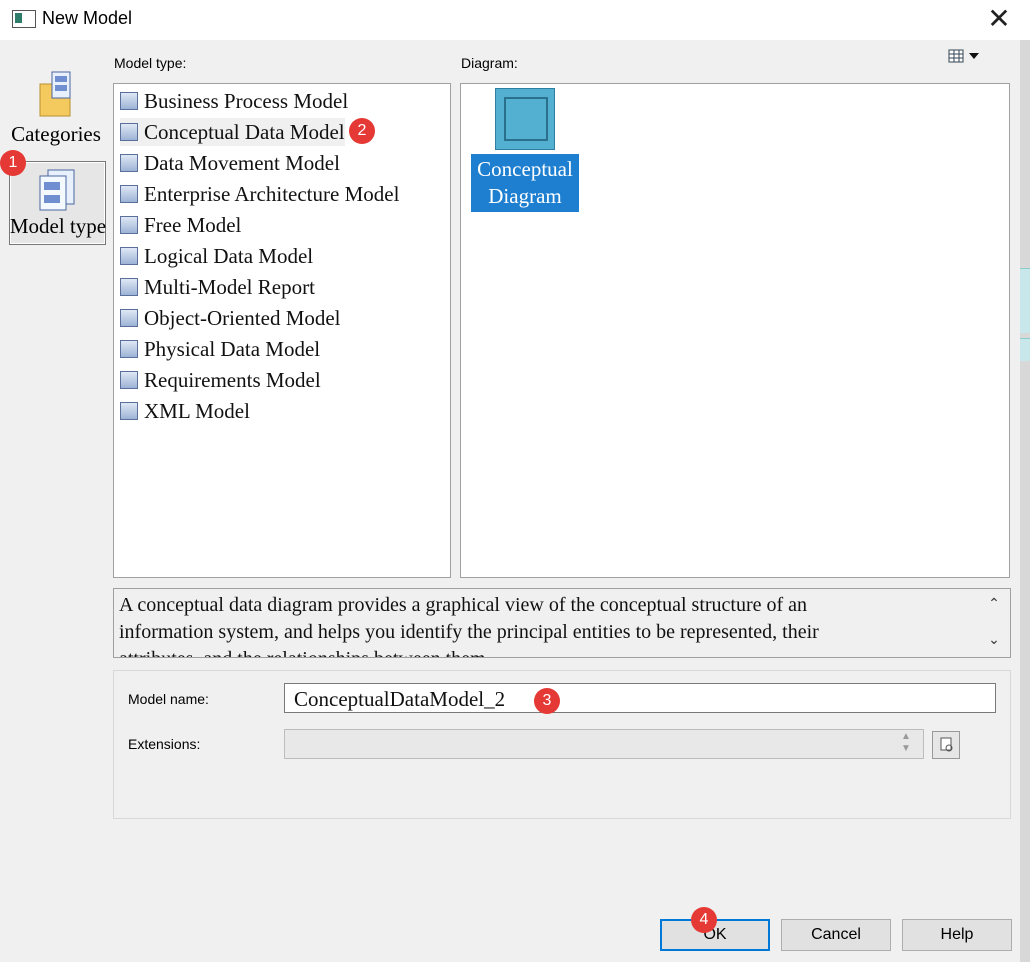  Describe the element at coordinates (547, 701) in the screenshot. I see `step-badge-3: 3` at that location.